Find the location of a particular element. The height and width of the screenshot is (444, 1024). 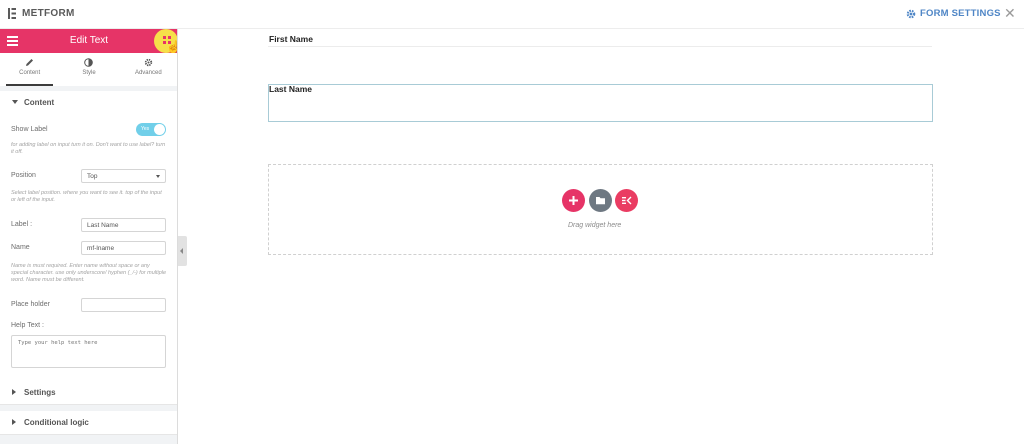

last-name-label: Last Name is located at coordinates (290, 89).